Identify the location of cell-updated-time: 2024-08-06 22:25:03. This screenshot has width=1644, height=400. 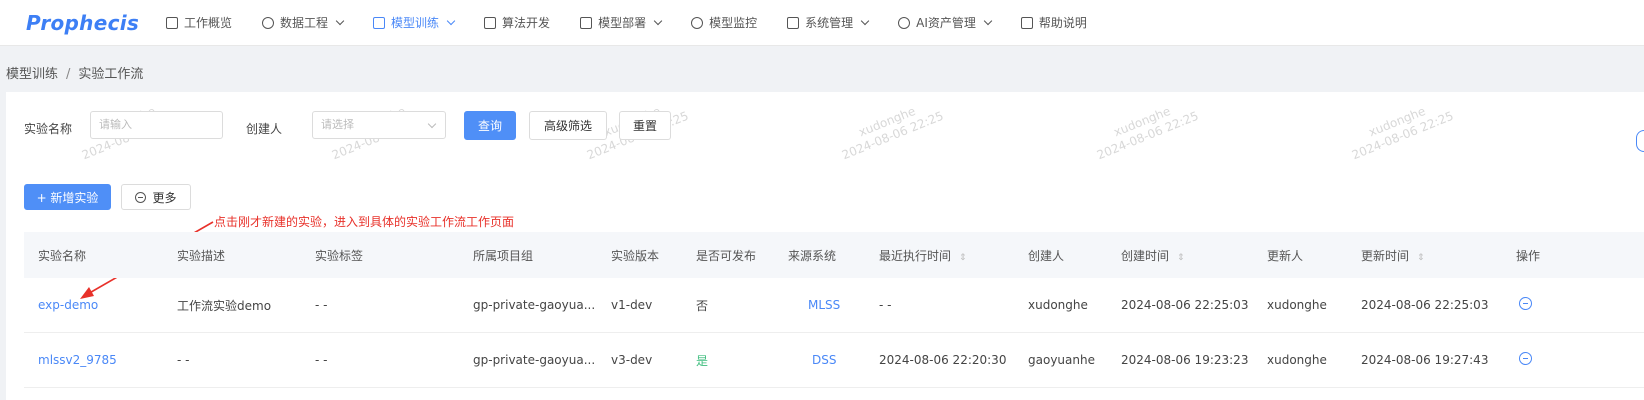
(1425, 305).